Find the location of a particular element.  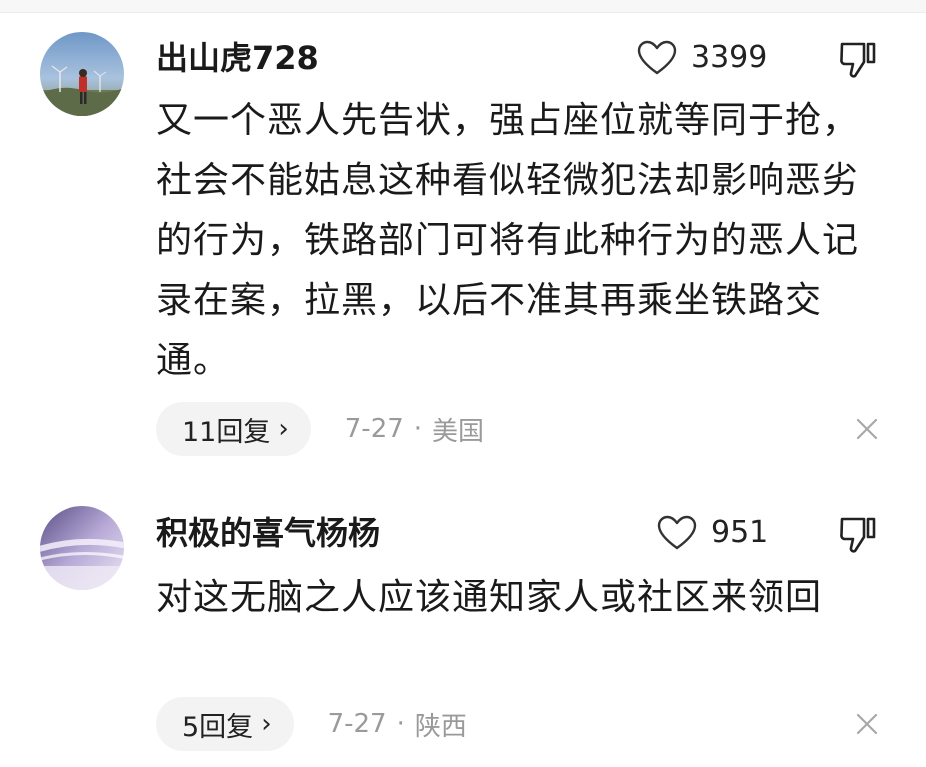

replies-label: 11回复 is located at coordinates (226, 432).